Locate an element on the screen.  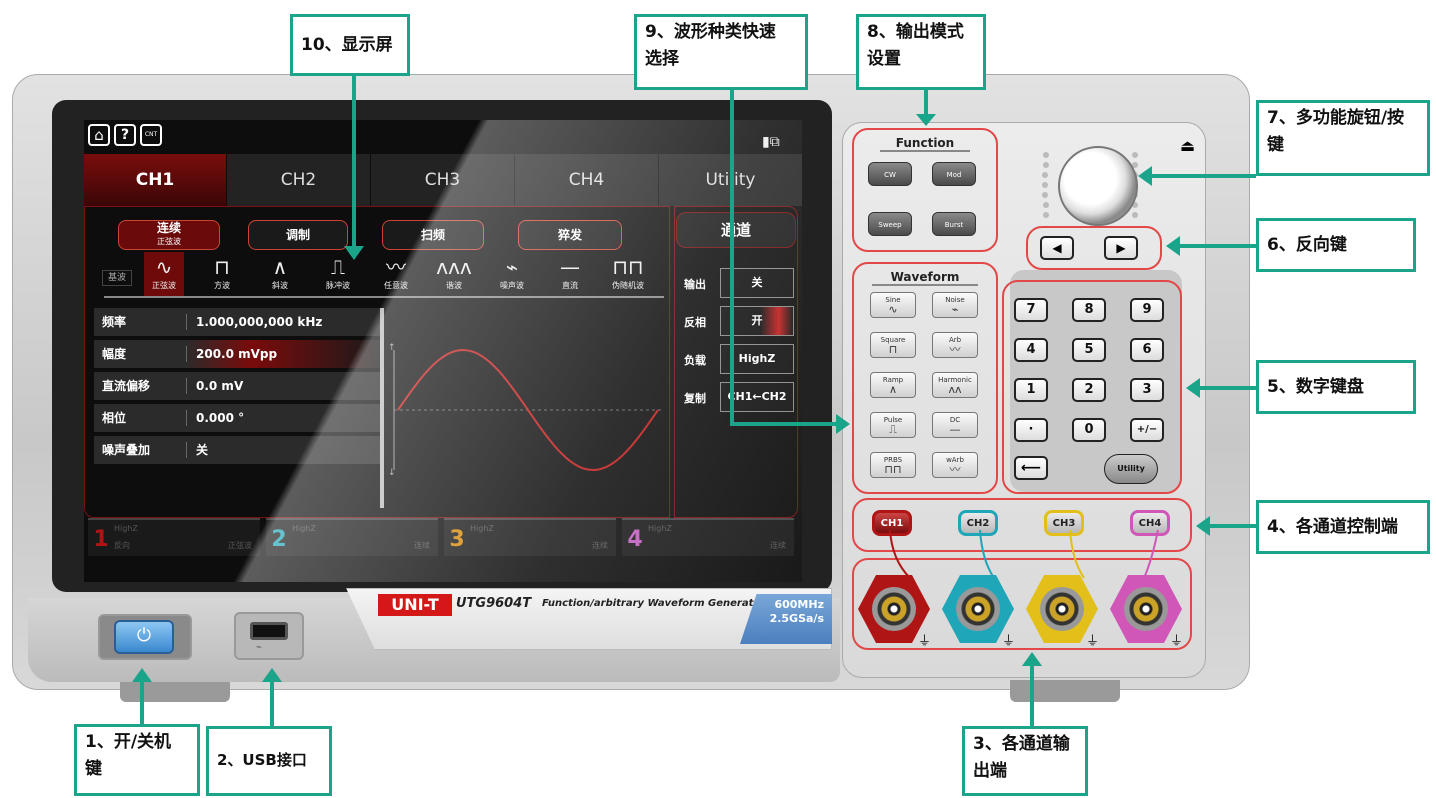
home-icon: ⌂ is located at coordinates (99, 135).